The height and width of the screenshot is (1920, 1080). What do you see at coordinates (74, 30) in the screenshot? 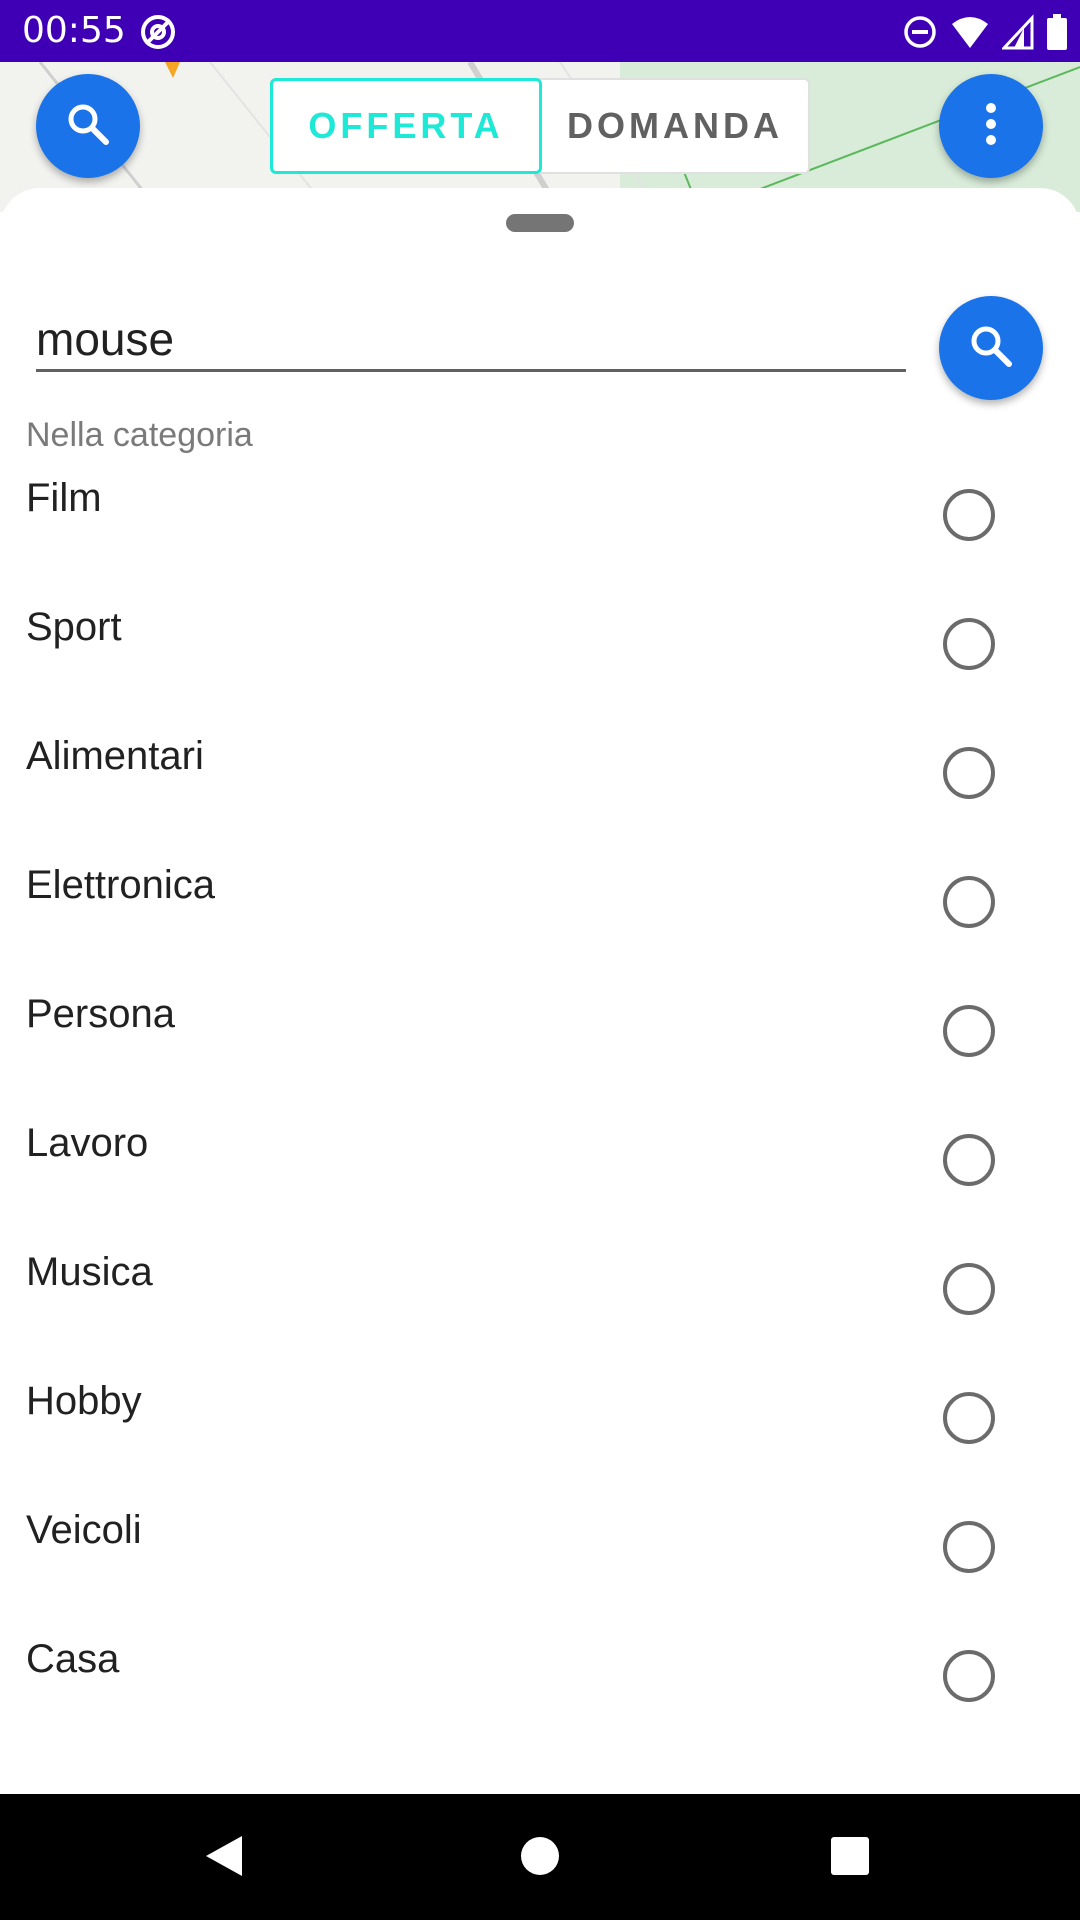
I see `status-time: 00:55` at bounding box center [74, 30].